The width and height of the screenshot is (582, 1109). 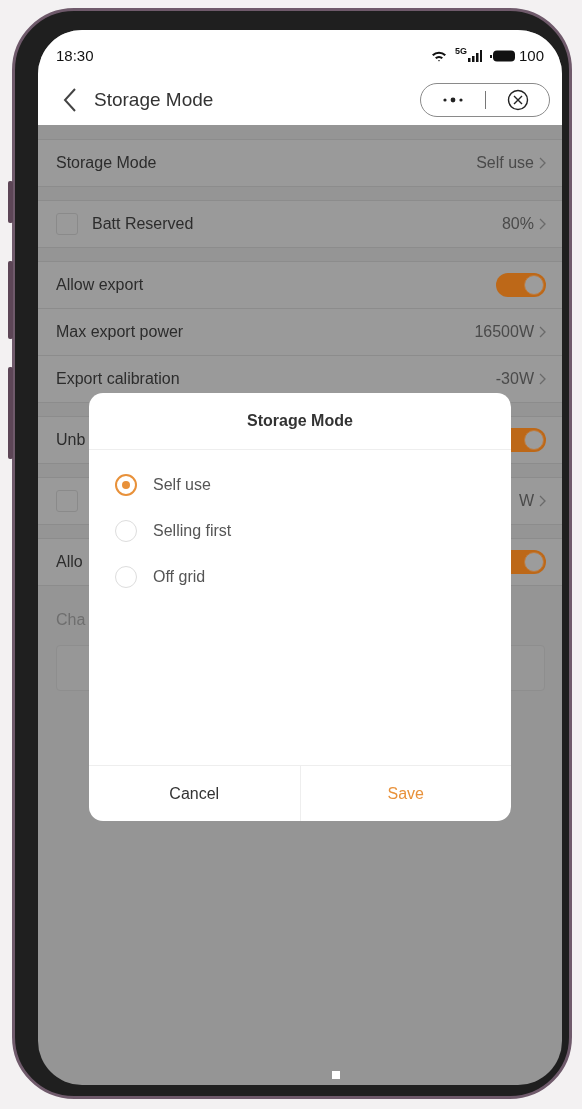 What do you see at coordinates (474, 55) in the screenshot?
I see `signal-icon` at bounding box center [474, 55].